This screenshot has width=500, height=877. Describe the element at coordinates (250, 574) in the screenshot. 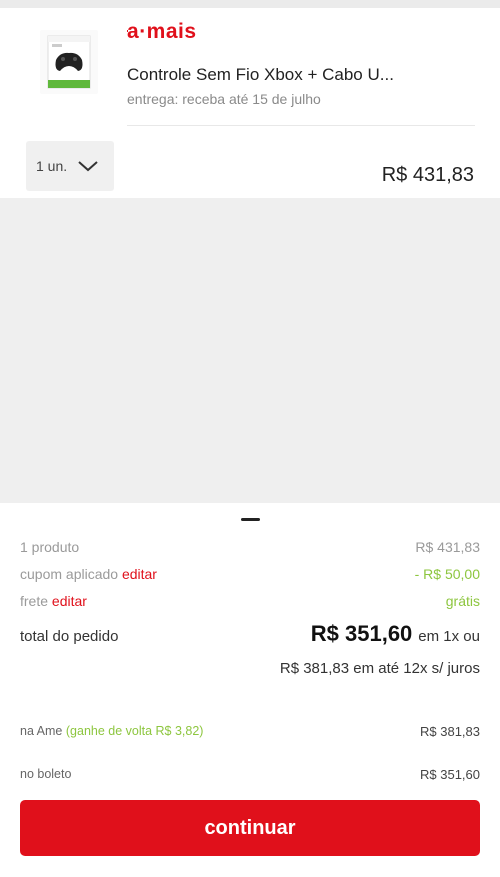

I see `summary-coupon-row: cupom aplicado editar - R$ 50,00` at that location.